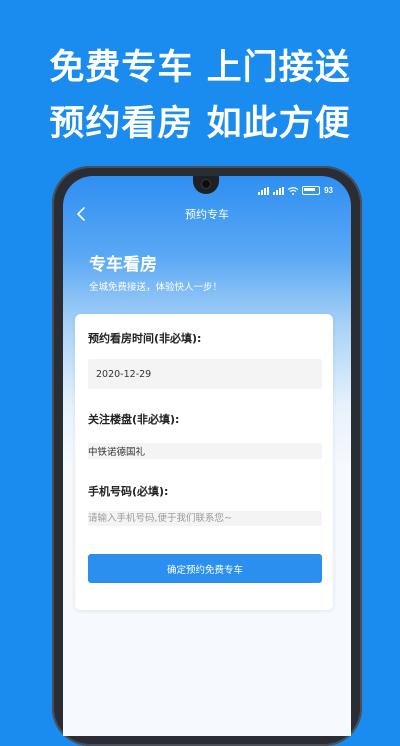 This screenshot has width=400, height=746. What do you see at coordinates (145, 338) in the screenshot?
I see `visit-time-label: 预约看房时间(非必填):` at bounding box center [145, 338].